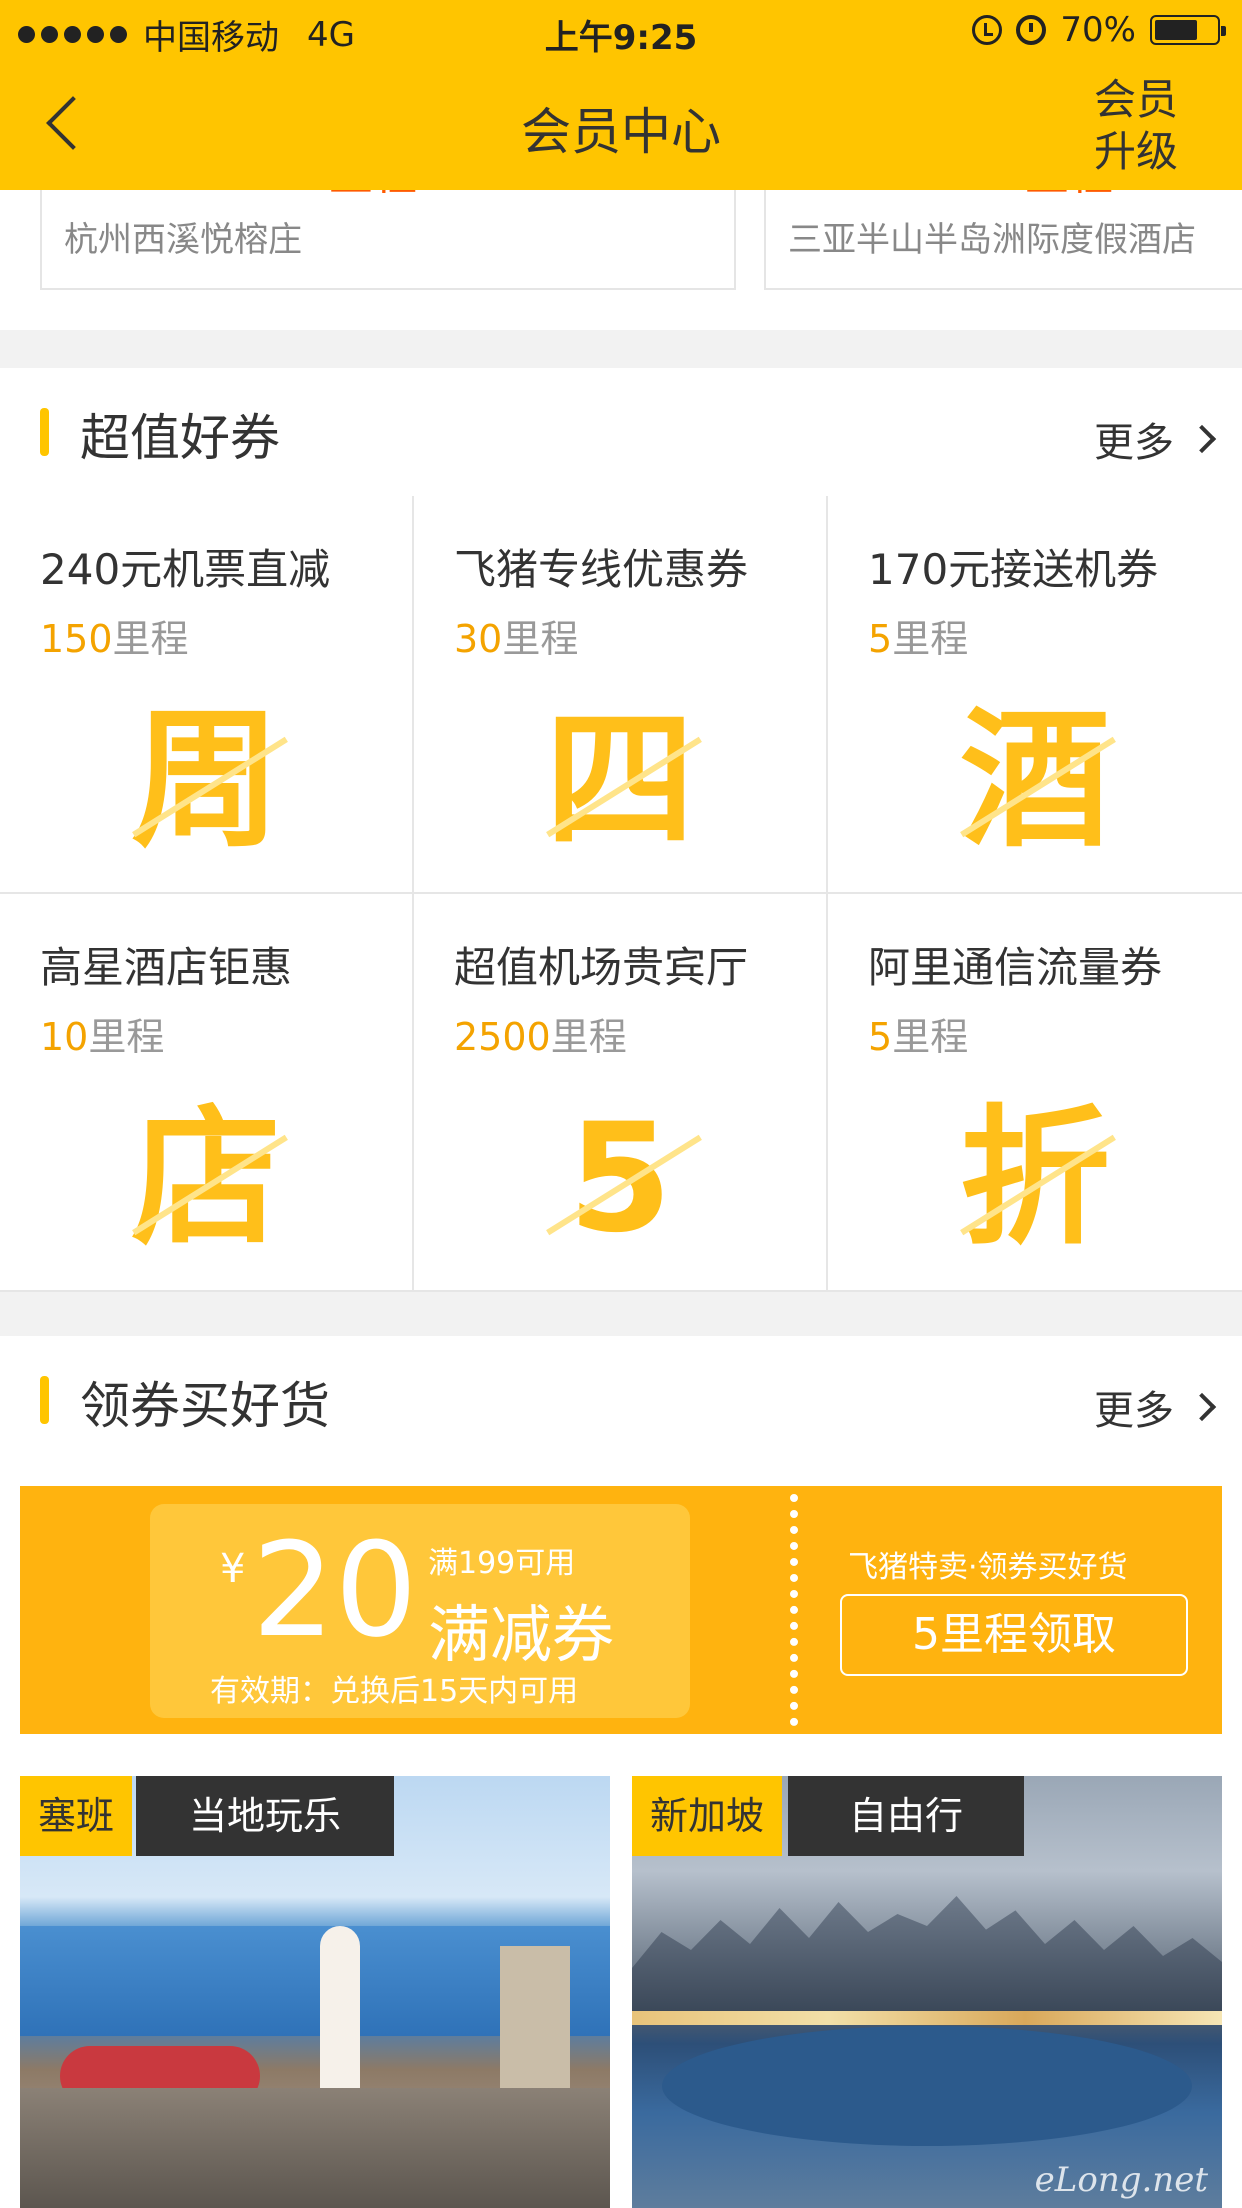  What do you see at coordinates (601, 967) in the screenshot?
I see `coupon-title: 超值机场贵宾厅` at bounding box center [601, 967].